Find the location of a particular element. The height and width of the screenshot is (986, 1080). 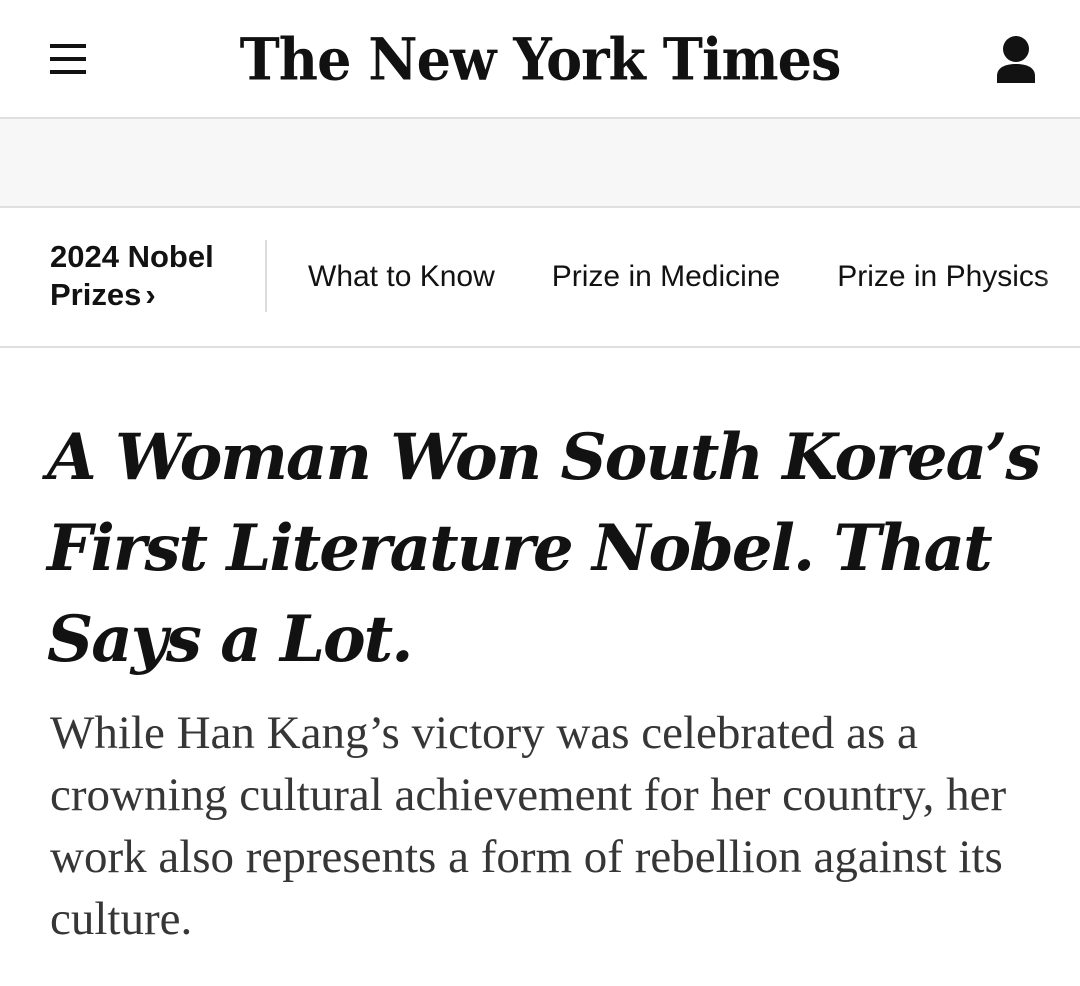

ad-placeholder is located at coordinates (540, 163).